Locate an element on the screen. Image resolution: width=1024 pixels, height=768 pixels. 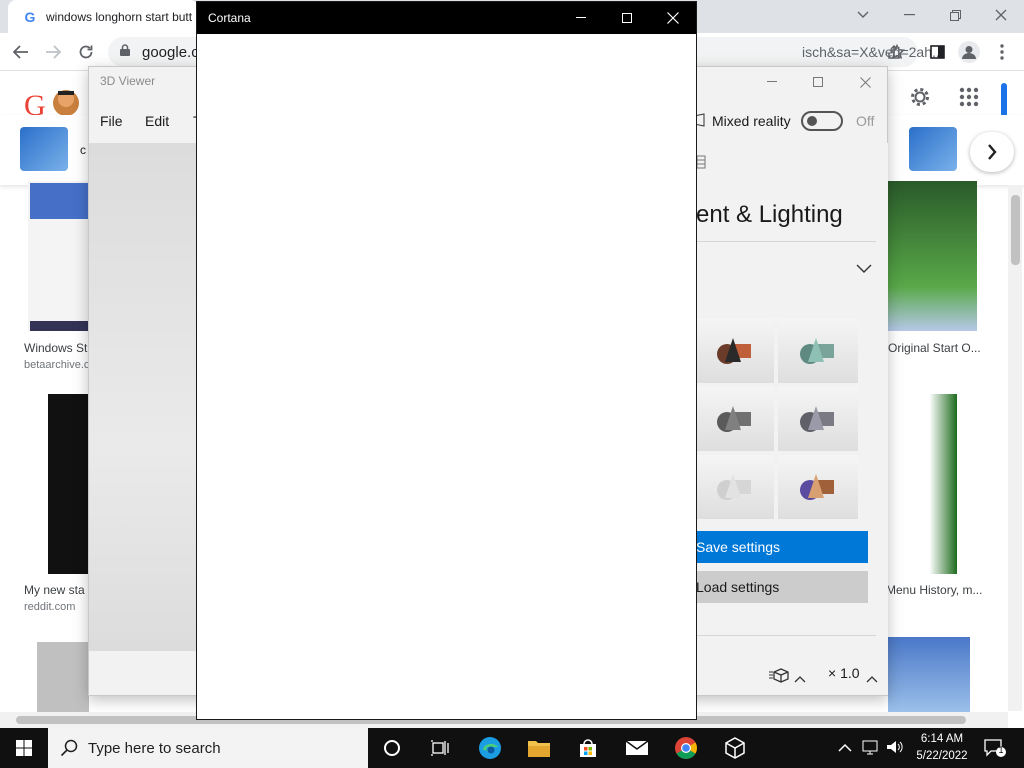
bookmark-star-icon is located at coordinates (897, 52).